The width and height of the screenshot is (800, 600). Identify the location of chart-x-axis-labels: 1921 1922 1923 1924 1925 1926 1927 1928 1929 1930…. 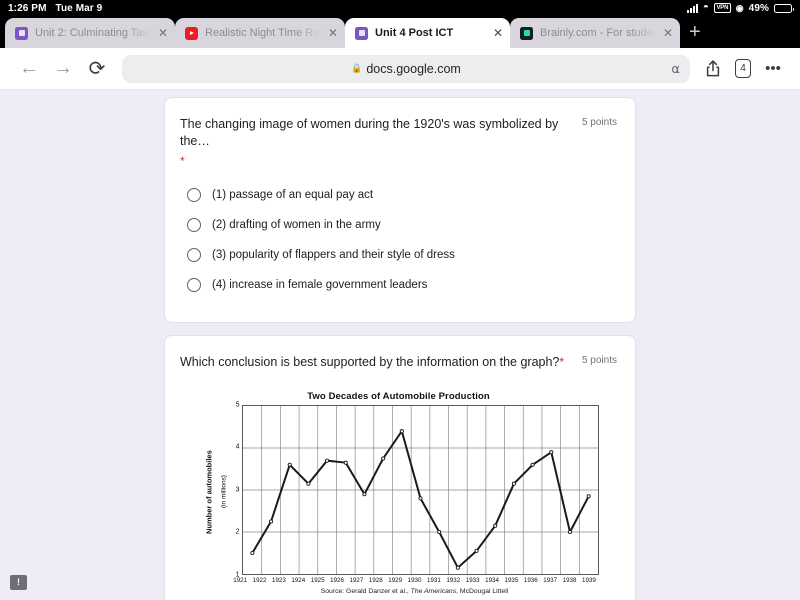
(415, 580).